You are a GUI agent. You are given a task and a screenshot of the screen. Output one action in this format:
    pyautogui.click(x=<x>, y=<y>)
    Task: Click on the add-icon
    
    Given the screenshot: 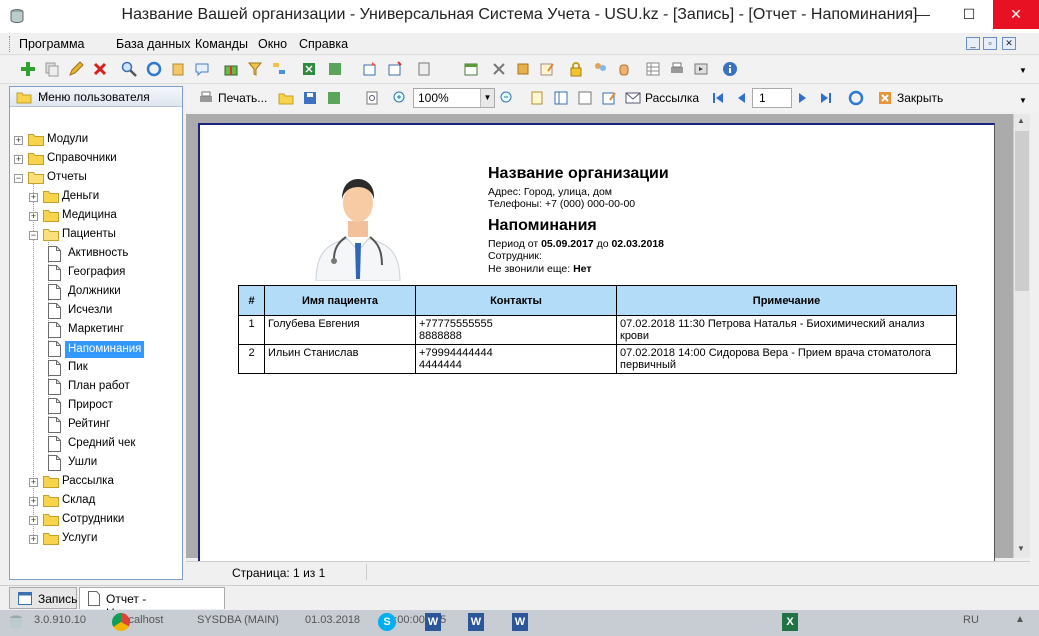 What is the action you would take?
    pyautogui.click(x=28, y=69)
    